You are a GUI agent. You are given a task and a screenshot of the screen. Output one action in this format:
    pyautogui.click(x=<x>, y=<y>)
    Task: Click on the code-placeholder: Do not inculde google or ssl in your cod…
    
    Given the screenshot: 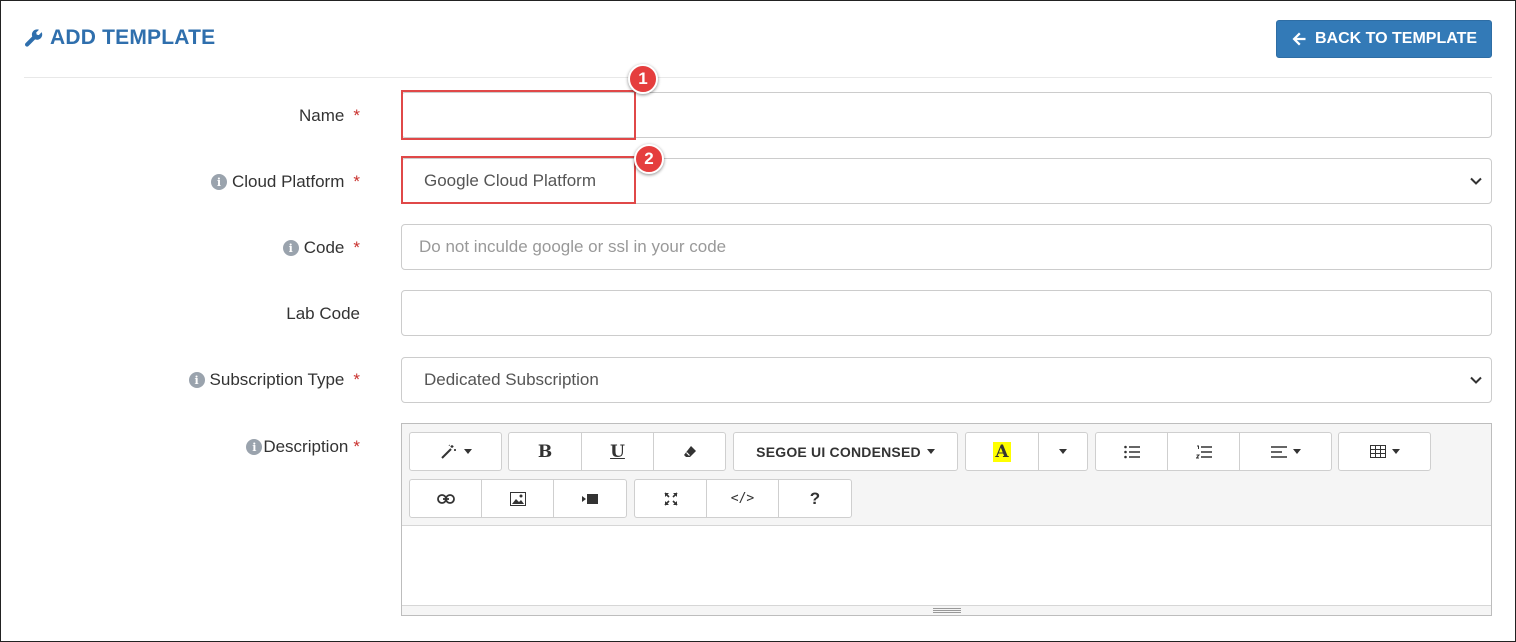 What is the action you would take?
    pyautogui.click(x=573, y=246)
    